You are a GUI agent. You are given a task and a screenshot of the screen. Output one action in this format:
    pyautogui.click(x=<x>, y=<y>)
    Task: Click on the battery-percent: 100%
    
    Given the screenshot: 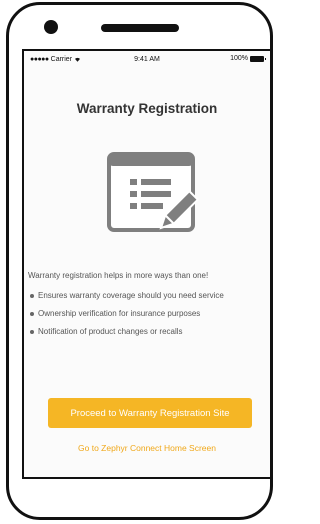 What is the action you would take?
    pyautogui.click(x=239, y=58)
    